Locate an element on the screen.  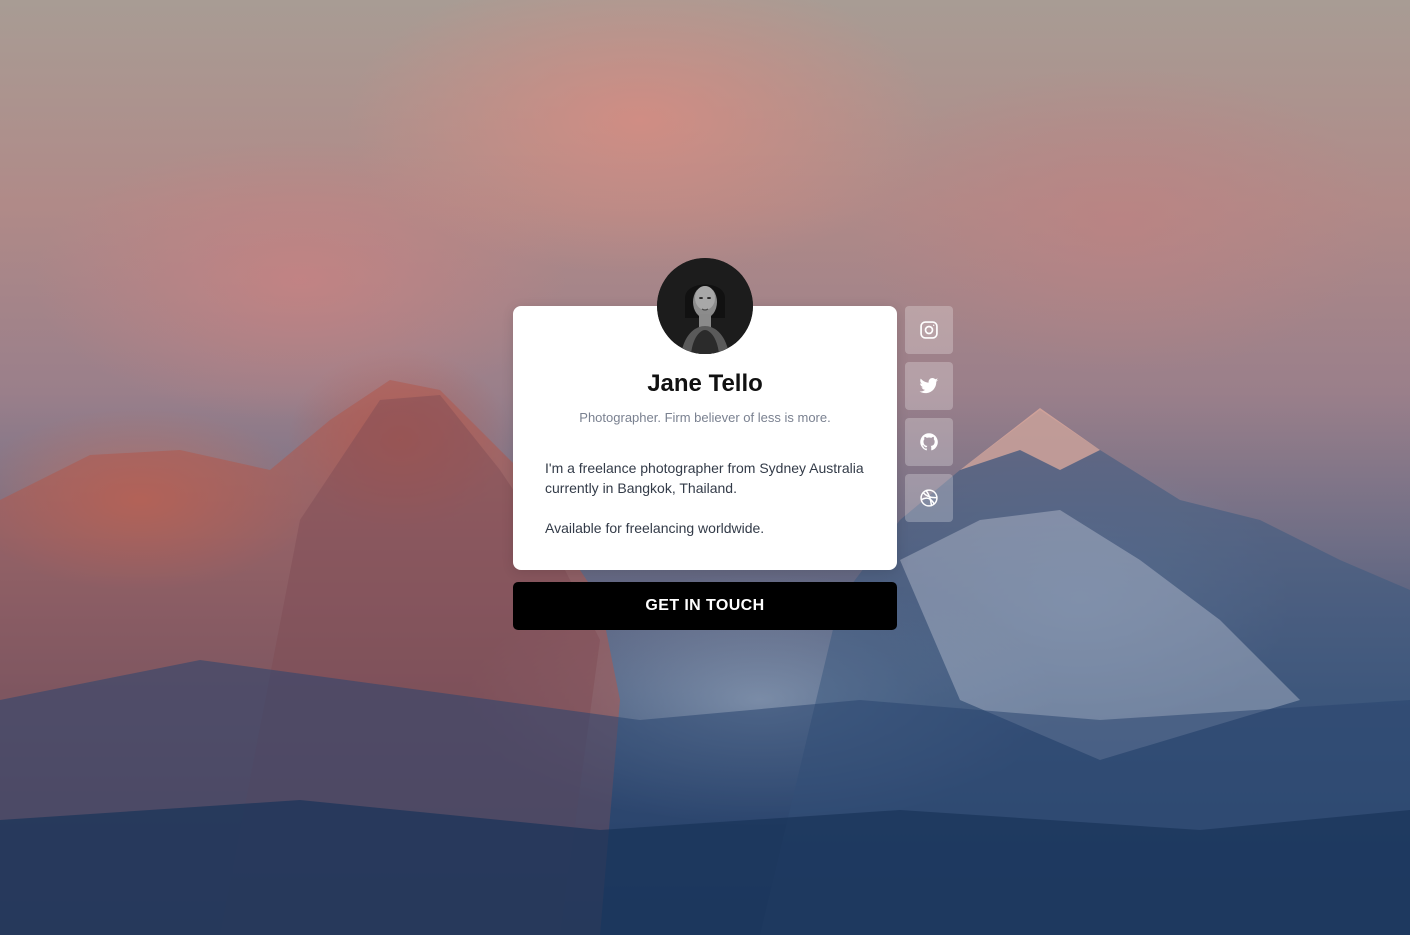
twitter-link is located at coordinates (929, 386).